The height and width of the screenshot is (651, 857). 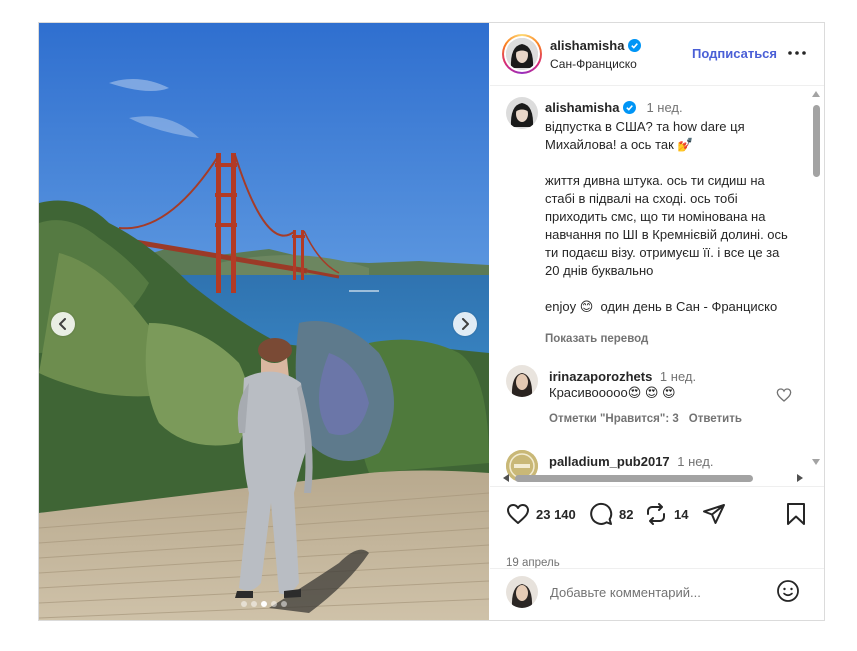 I want to click on scroll-down-arrow, so click(x=816, y=462).